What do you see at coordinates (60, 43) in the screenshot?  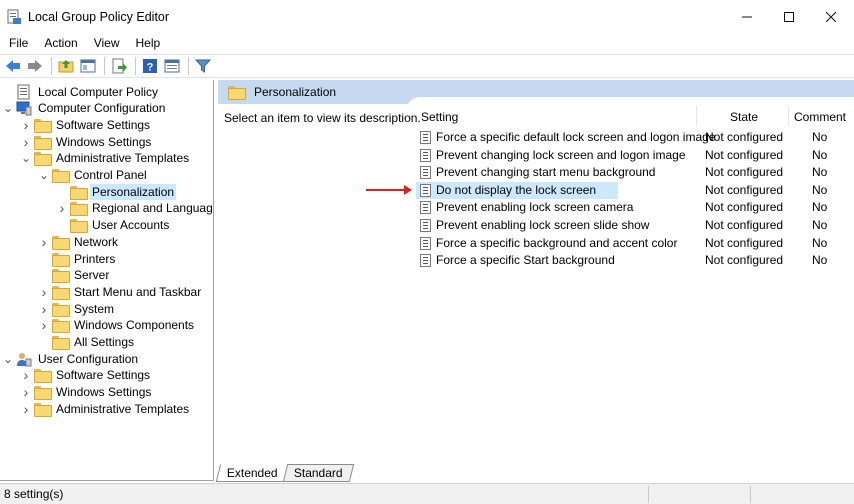 I see `menu-action: Action` at bounding box center [60, 43].